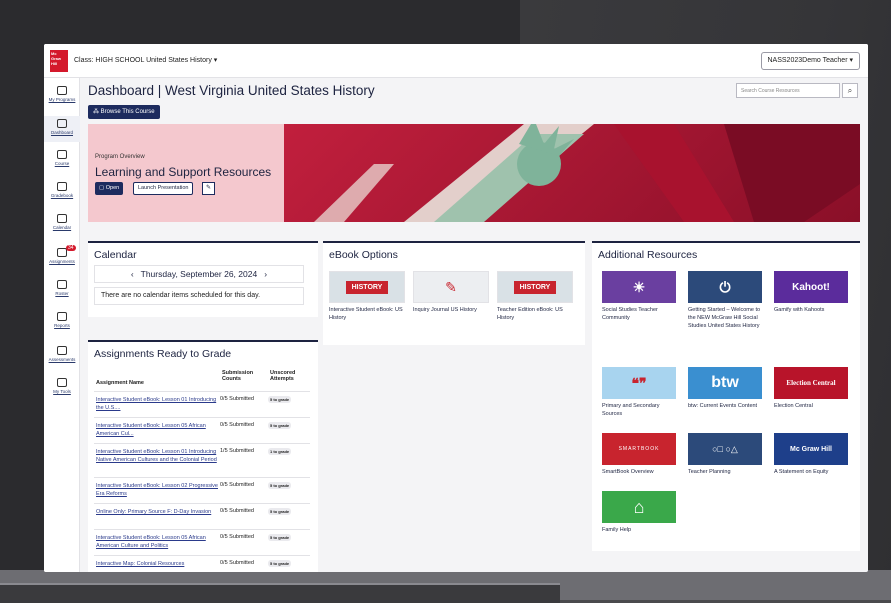  I want to click on election-central-logo: Election Central, so click(811, 383).